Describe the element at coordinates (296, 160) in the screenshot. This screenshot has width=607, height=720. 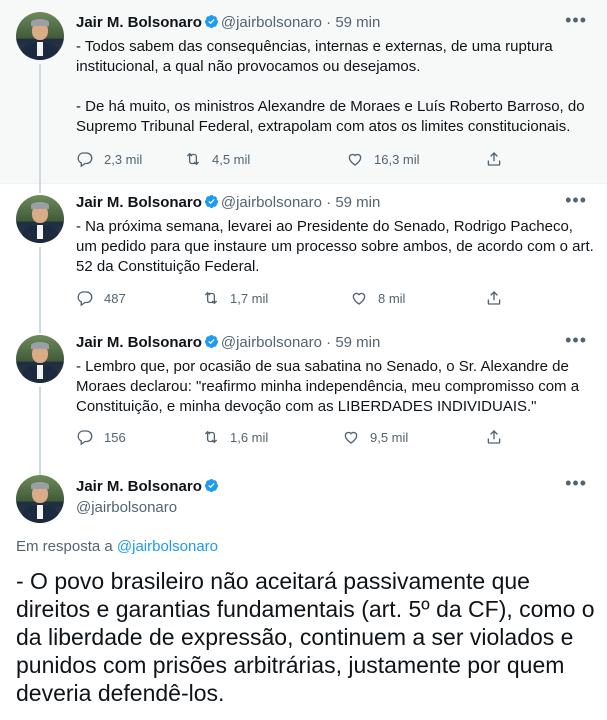
I see `tweet-actions: 2,3 mil 4,5 mil 16,3 mil` at that location.